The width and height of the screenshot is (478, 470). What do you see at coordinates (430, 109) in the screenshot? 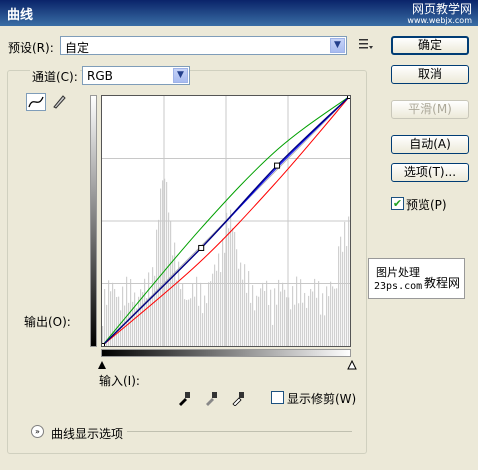
I see `smooth-button: 平滑(M)` at bounding box center [430, 109].